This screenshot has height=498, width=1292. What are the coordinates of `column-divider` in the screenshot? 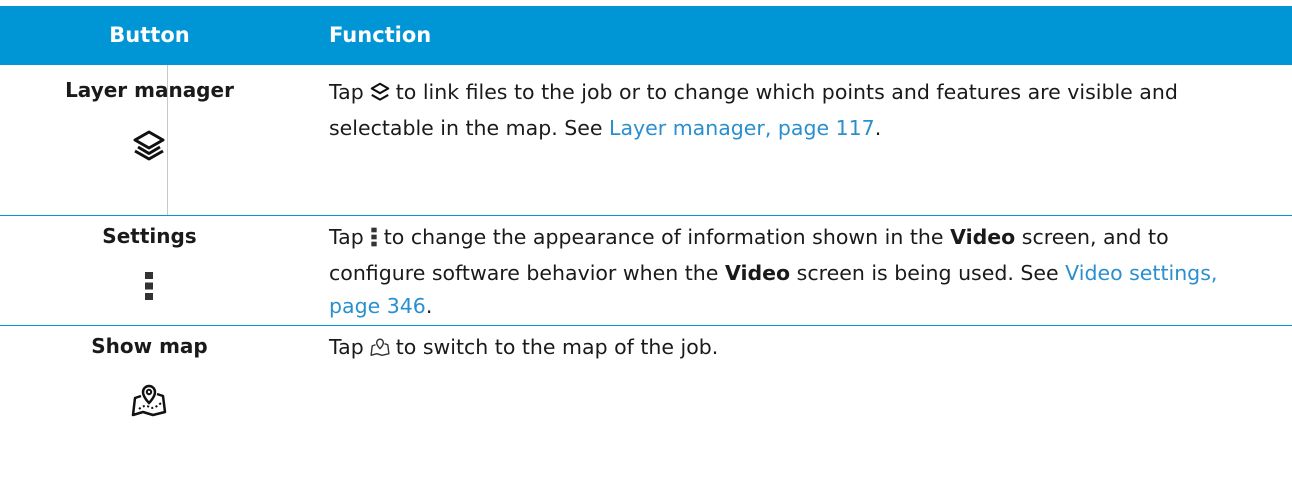 It's located at (167, 140).